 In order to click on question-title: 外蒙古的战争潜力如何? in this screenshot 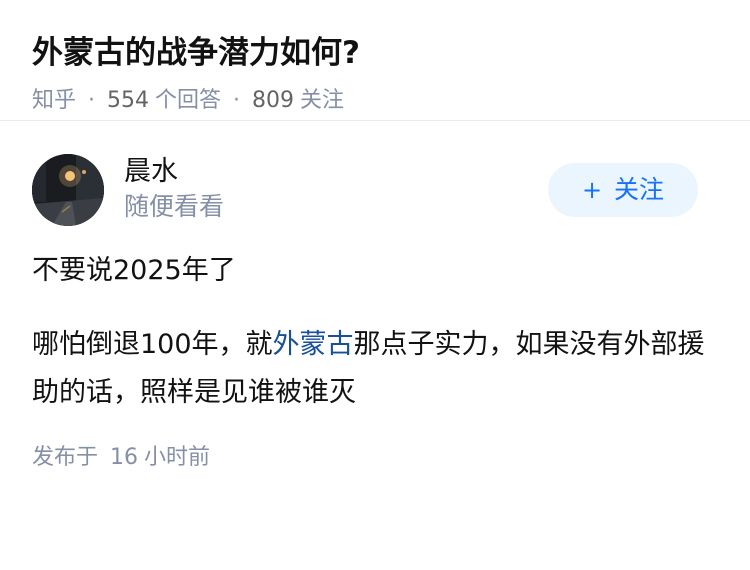, I will do `click(375, 53)`.